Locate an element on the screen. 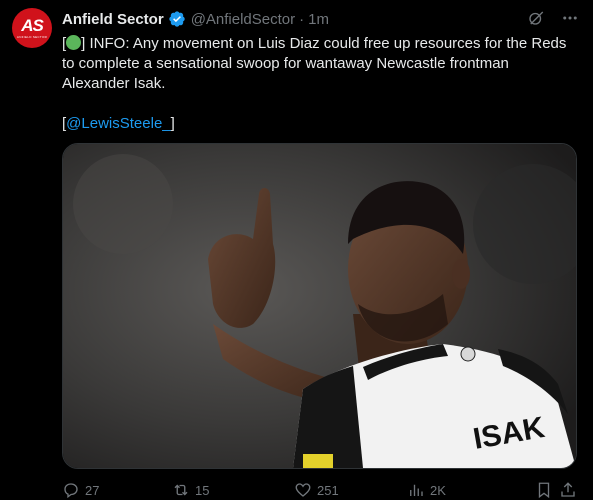  green-circle-emoji-icon is located at coordinates (74, 42).